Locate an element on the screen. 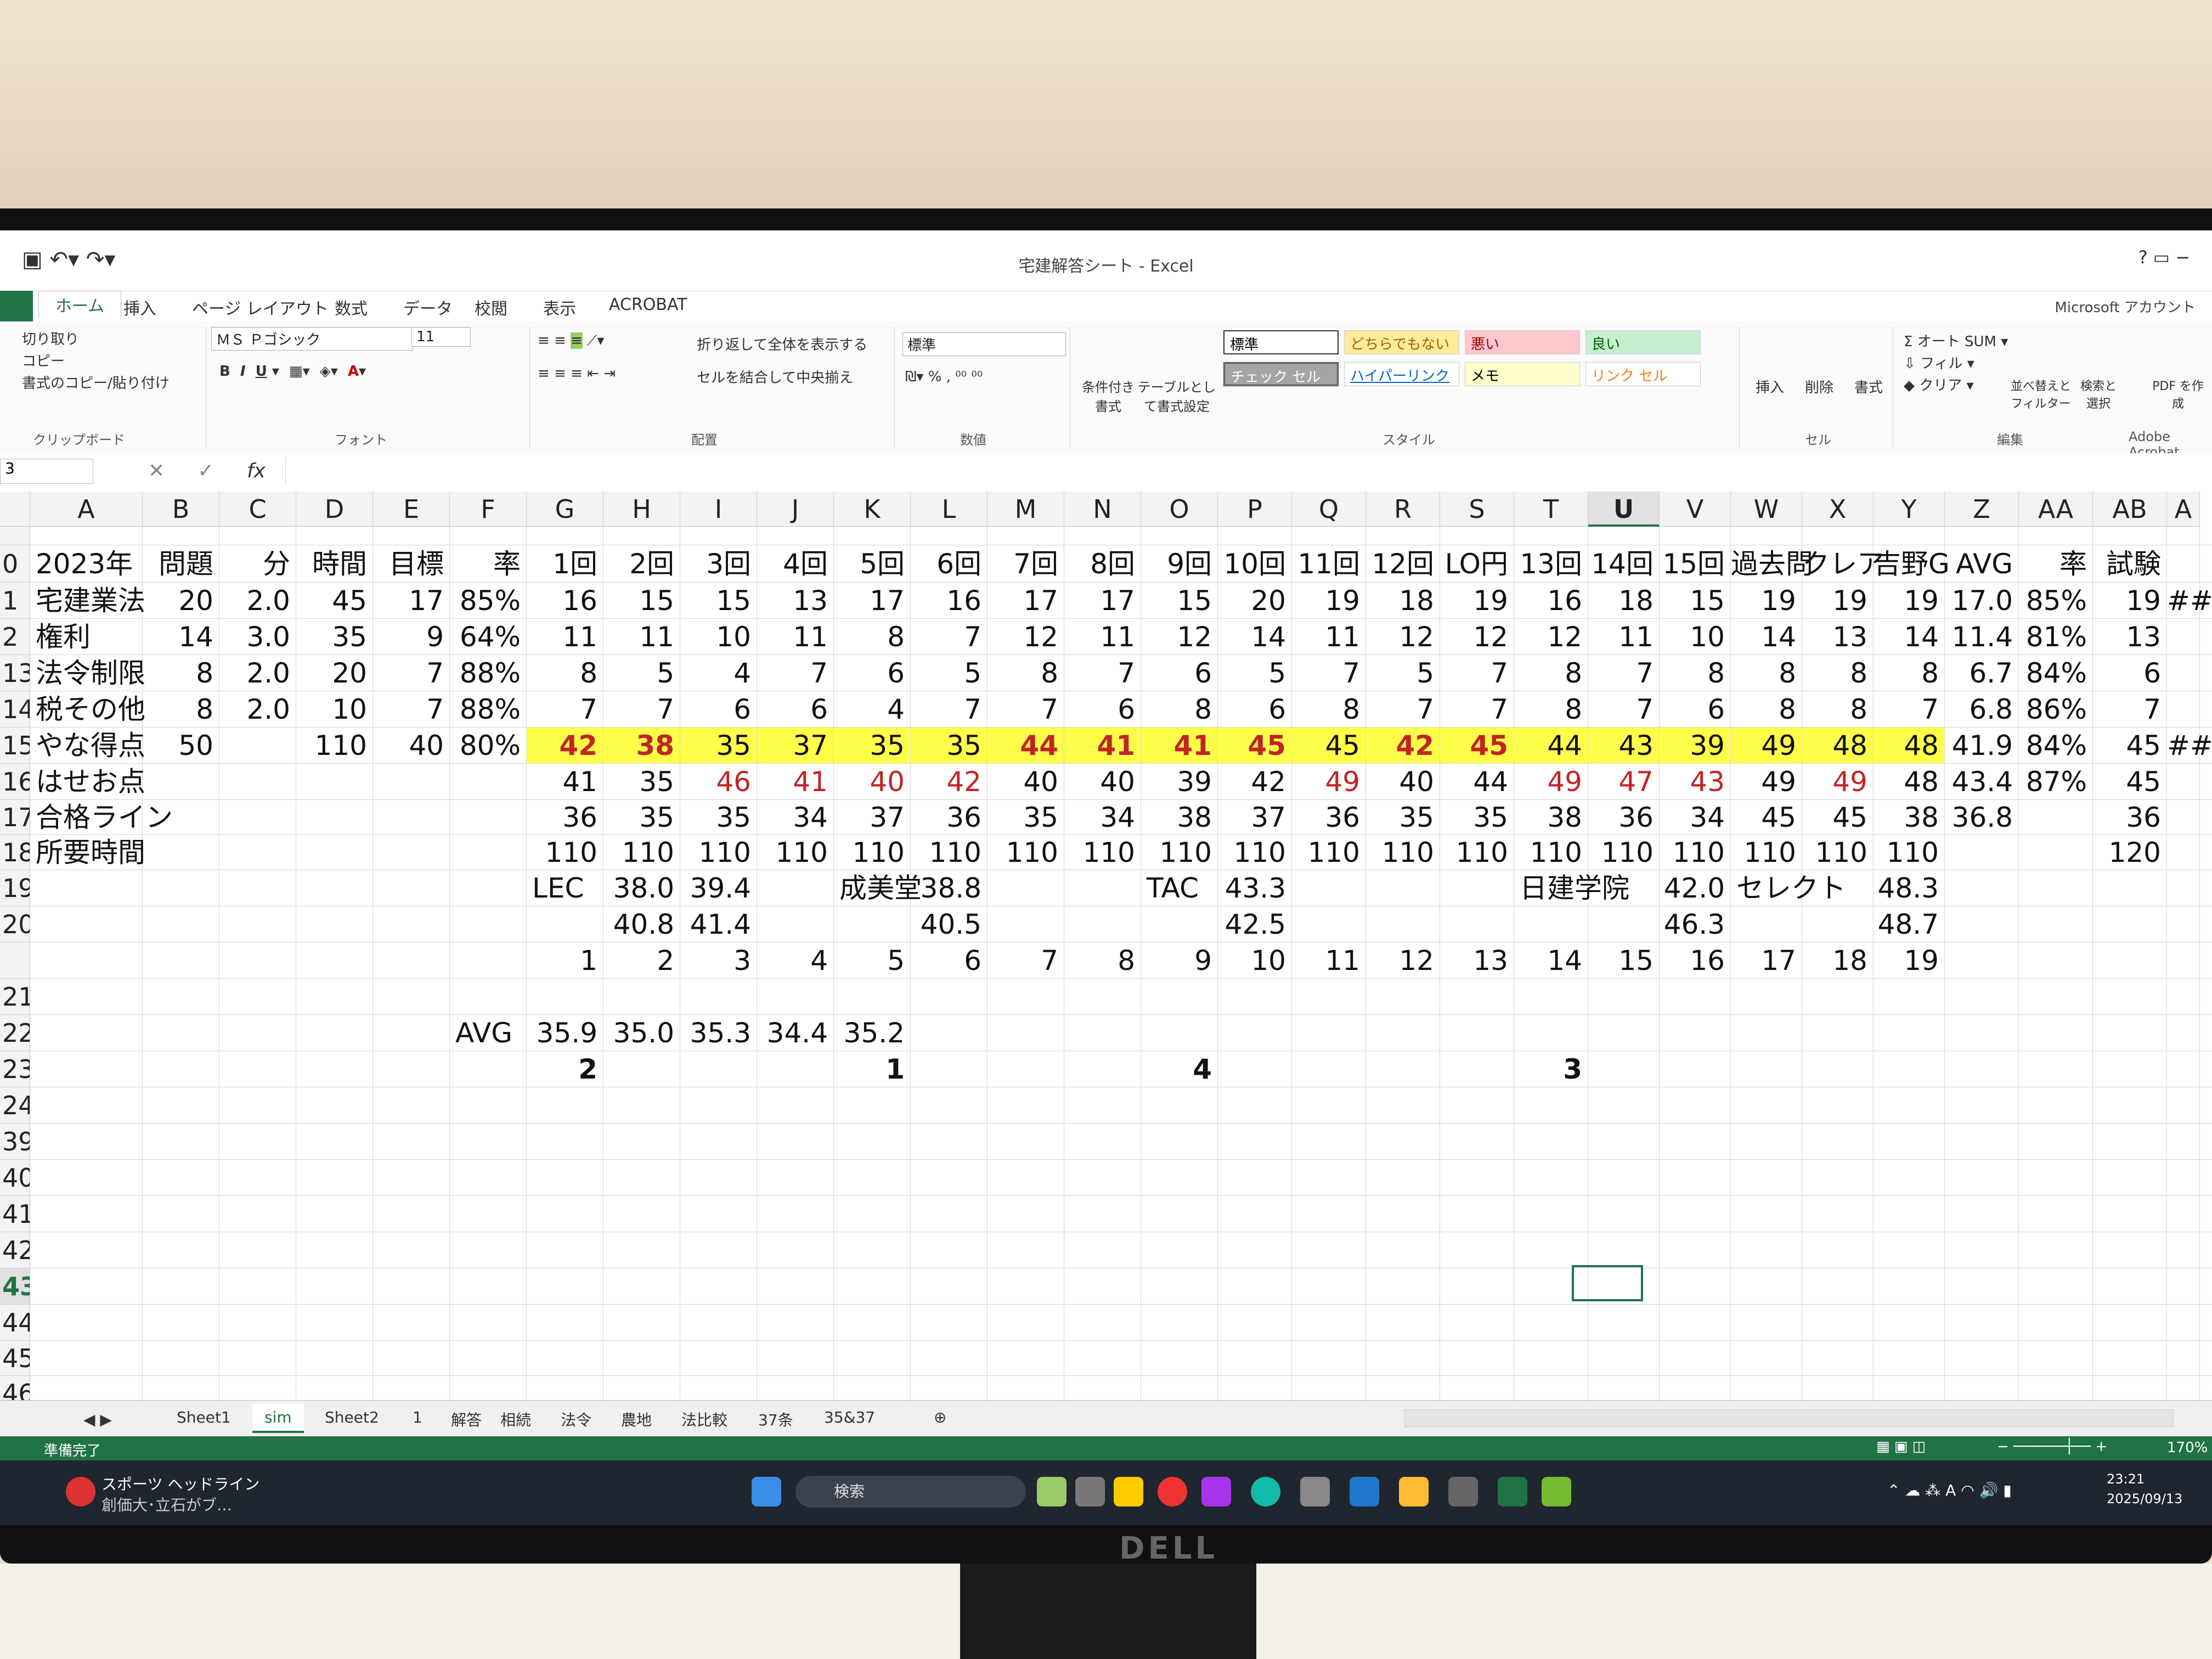 The width and height of the screenshot is (2212, 1659). widget-icon is located at coordinates (1051, 1492).